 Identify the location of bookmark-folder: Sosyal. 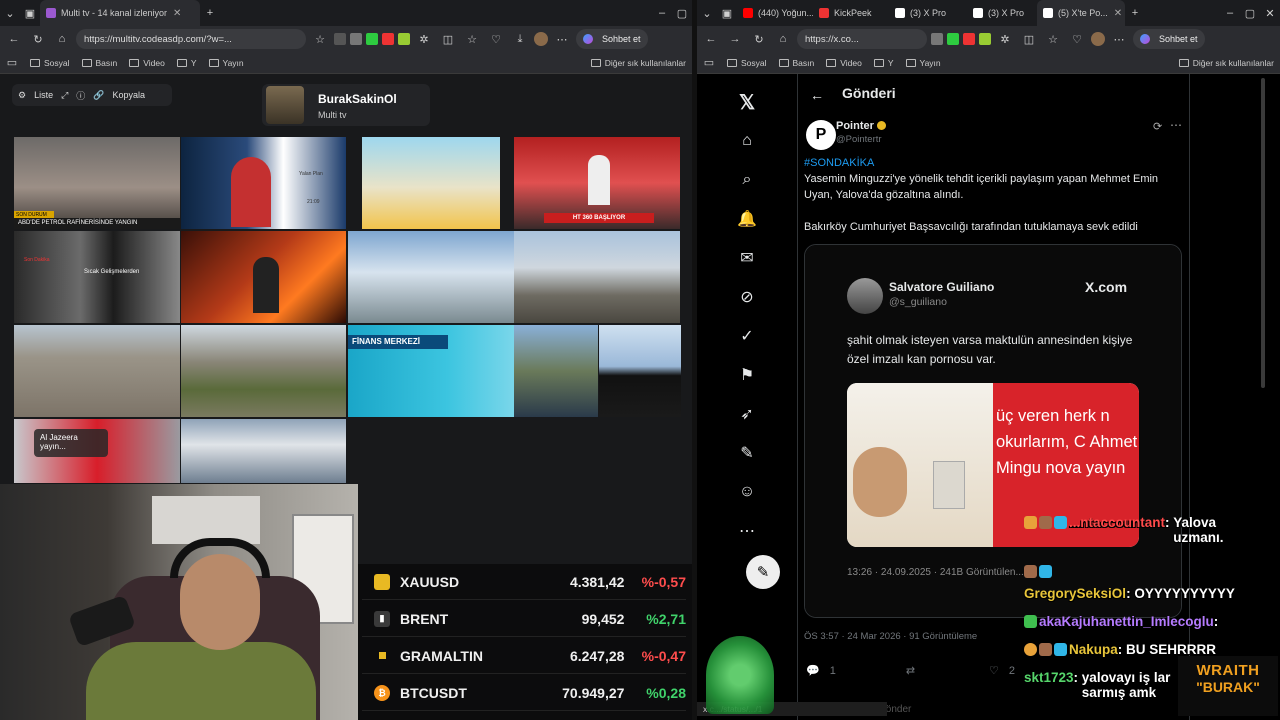
(50, 63).